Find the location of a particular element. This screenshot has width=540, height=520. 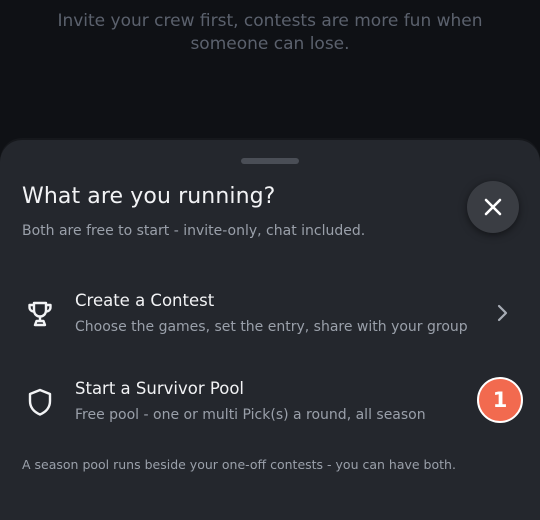

step-badge: 1 is located at coordinates (500, 400).